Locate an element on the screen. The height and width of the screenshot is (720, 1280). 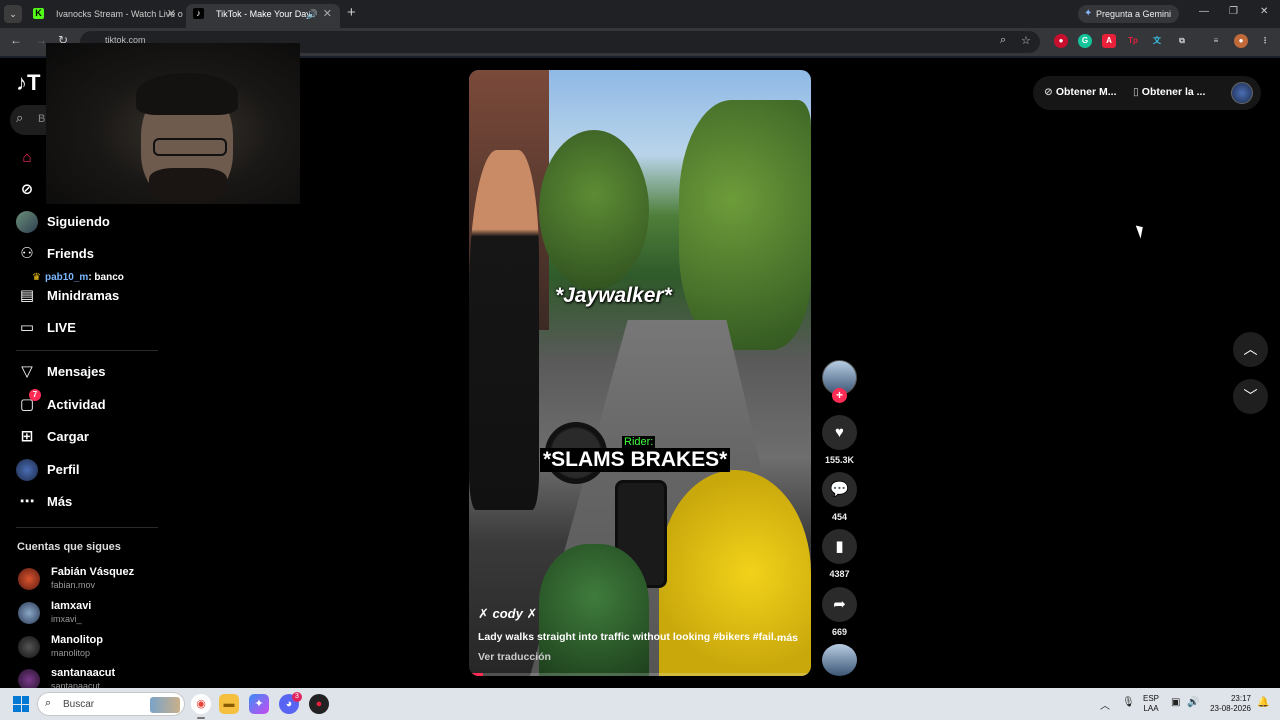
new-tab-button: + is located at coordinates (351, 12).